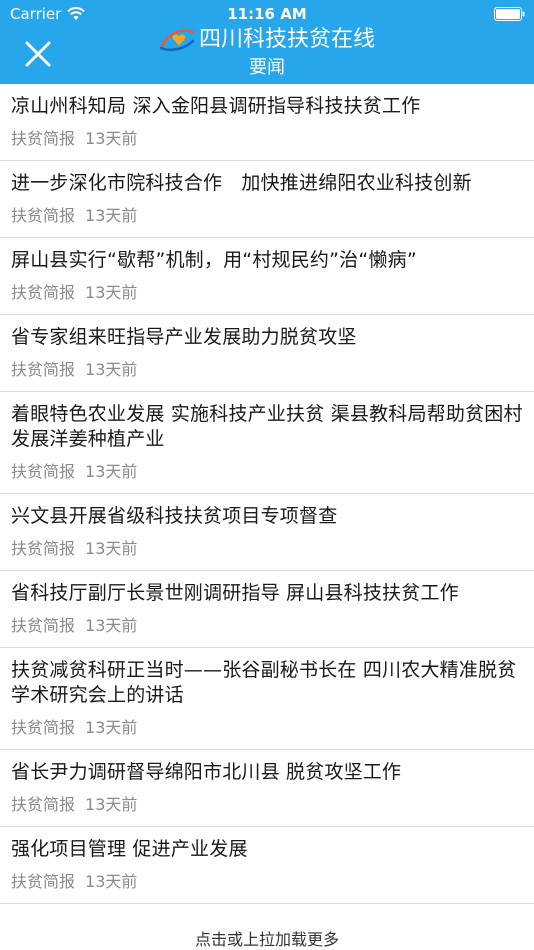 Image resolution: width=534 pixels, height=950 pixels. I want to click on news-title: 省科技厅副厅长景世刚调研指导 屏山县科技扶贫工作, so click(235, 593).